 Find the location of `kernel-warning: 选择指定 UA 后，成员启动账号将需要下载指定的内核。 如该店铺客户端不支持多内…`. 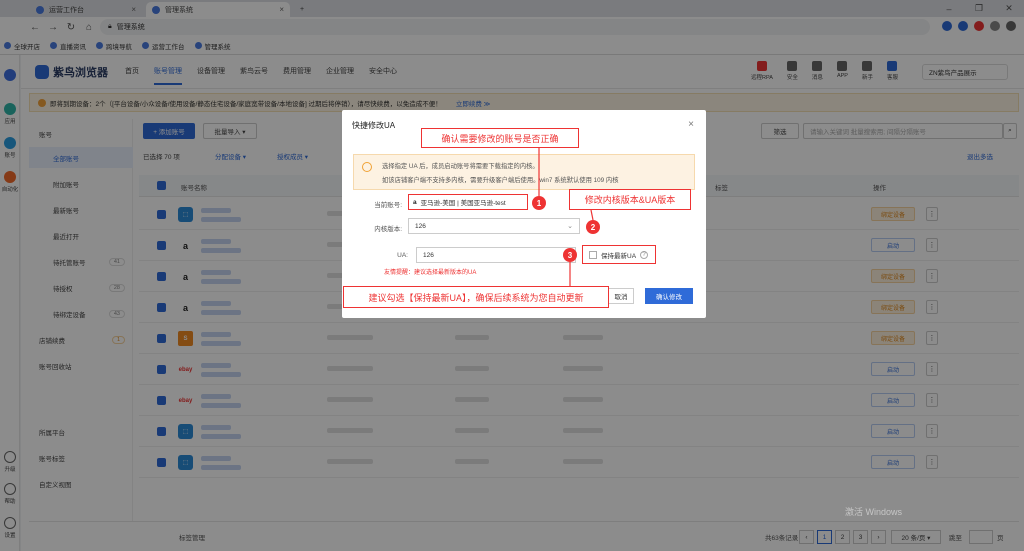

kernel-warning: 选择指定 UA 后，成员启动账号将需要下载指定的内核。 如该店铺客户端不支持多内… is located at coordinates (524, 172).